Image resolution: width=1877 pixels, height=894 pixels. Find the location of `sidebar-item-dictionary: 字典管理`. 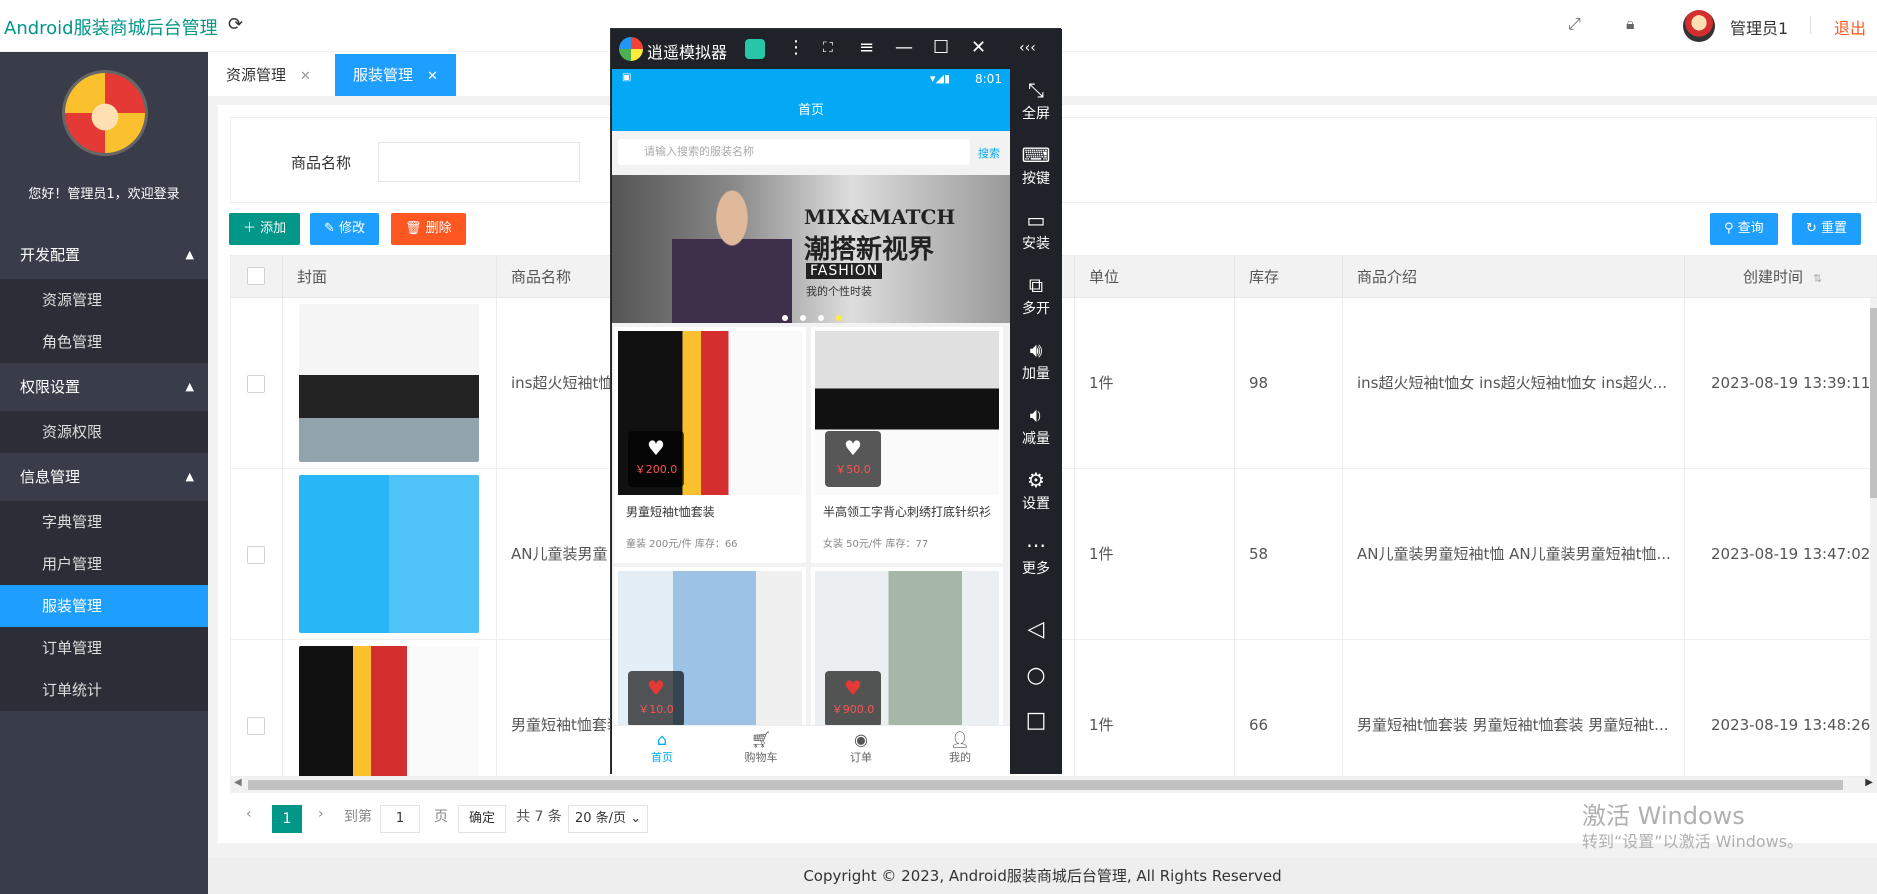

sidebar-item-dictionary: 字典管理 is located at coordinates (104, 522).